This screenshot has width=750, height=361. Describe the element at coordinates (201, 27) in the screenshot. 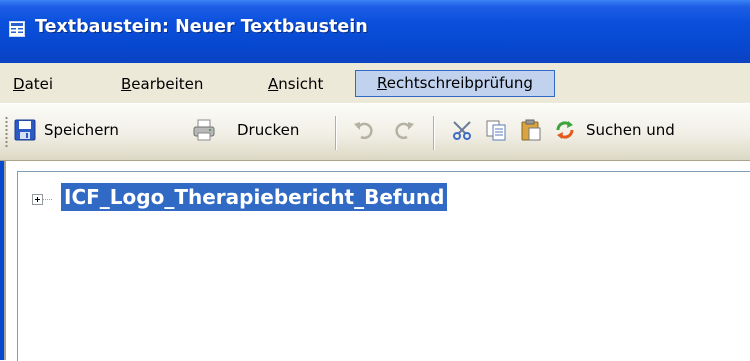

I see `window-title: Textbaustein: Neuer Textbaustein` at that location.